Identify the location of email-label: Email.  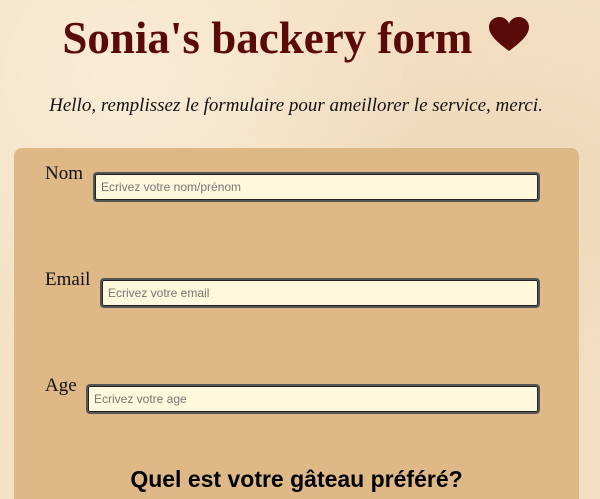
(68, 279).